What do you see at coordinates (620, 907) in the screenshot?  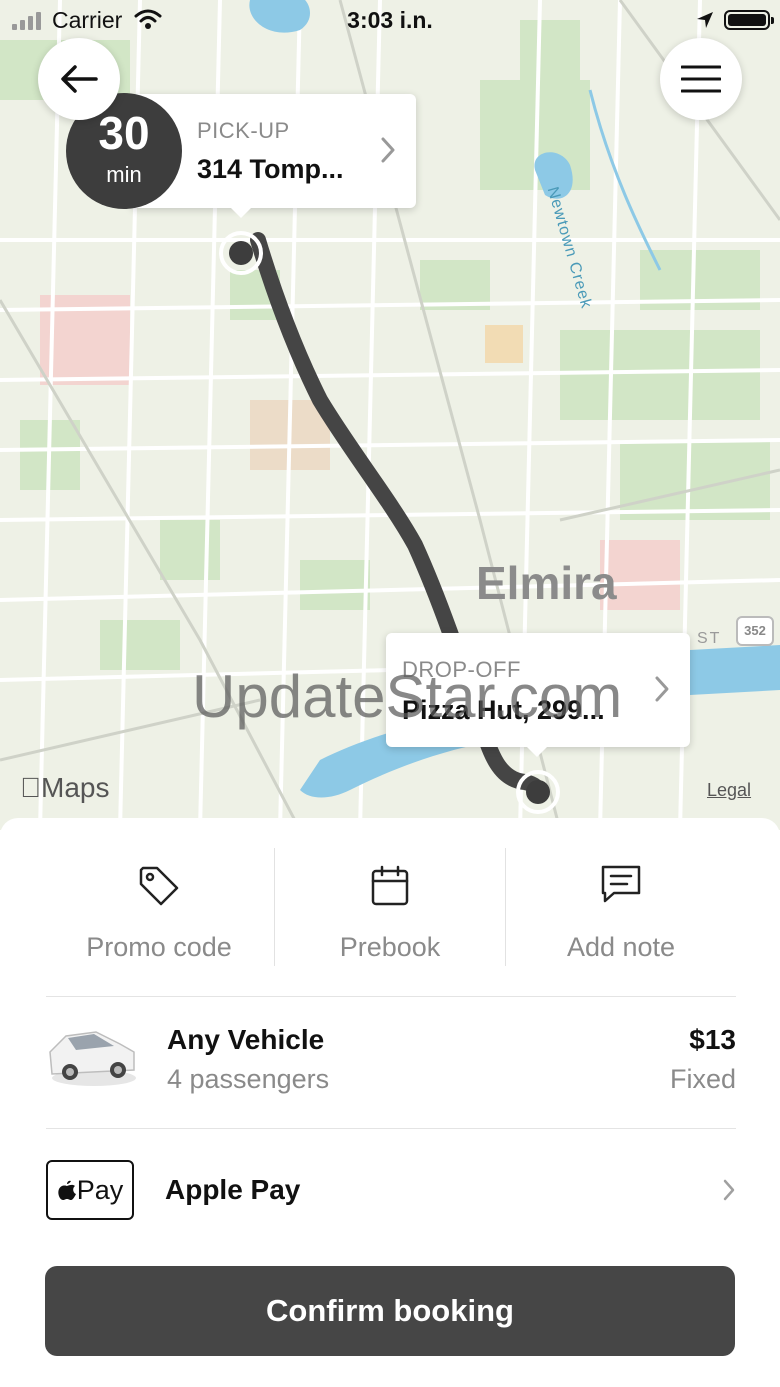 I see `add-note-button: Add note` at bounding box center [620, 907].